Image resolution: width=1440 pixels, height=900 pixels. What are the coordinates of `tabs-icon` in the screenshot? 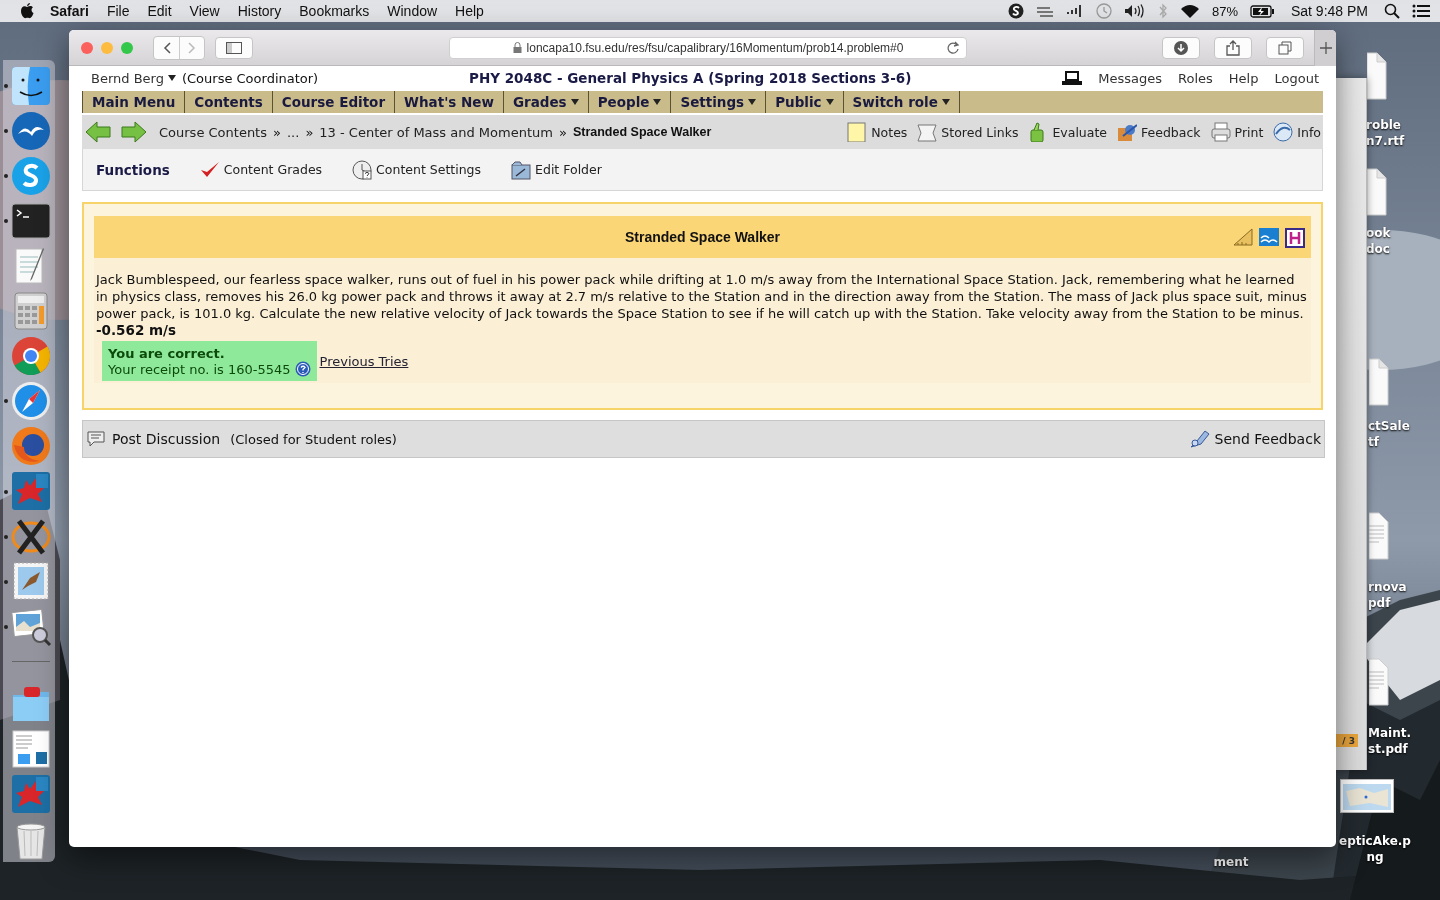 It's located at (1285, 47).